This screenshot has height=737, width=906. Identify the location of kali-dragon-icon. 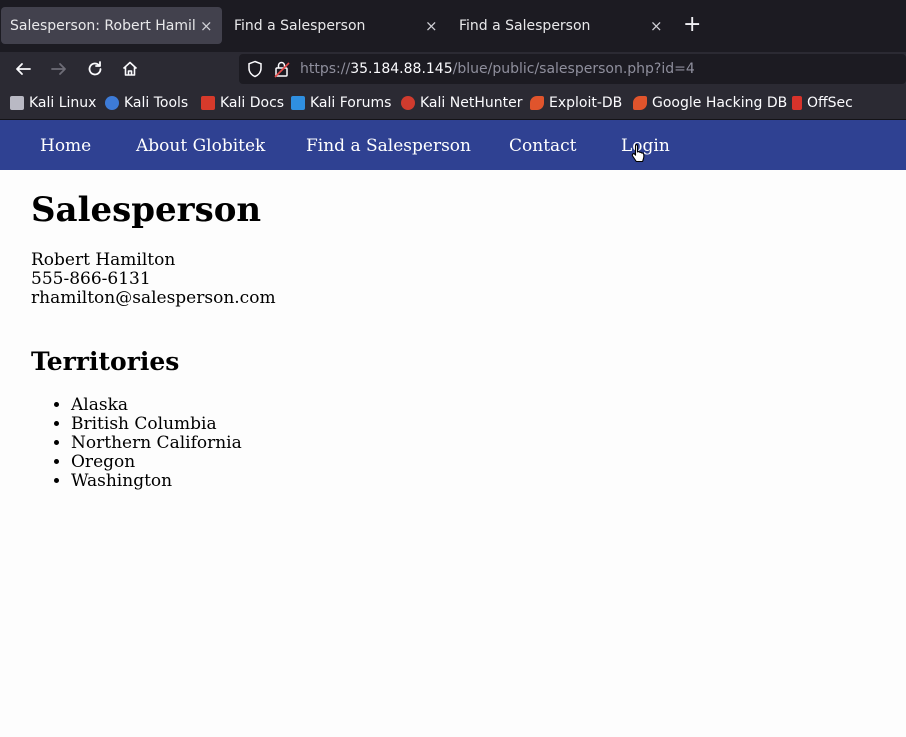
(17, 103).